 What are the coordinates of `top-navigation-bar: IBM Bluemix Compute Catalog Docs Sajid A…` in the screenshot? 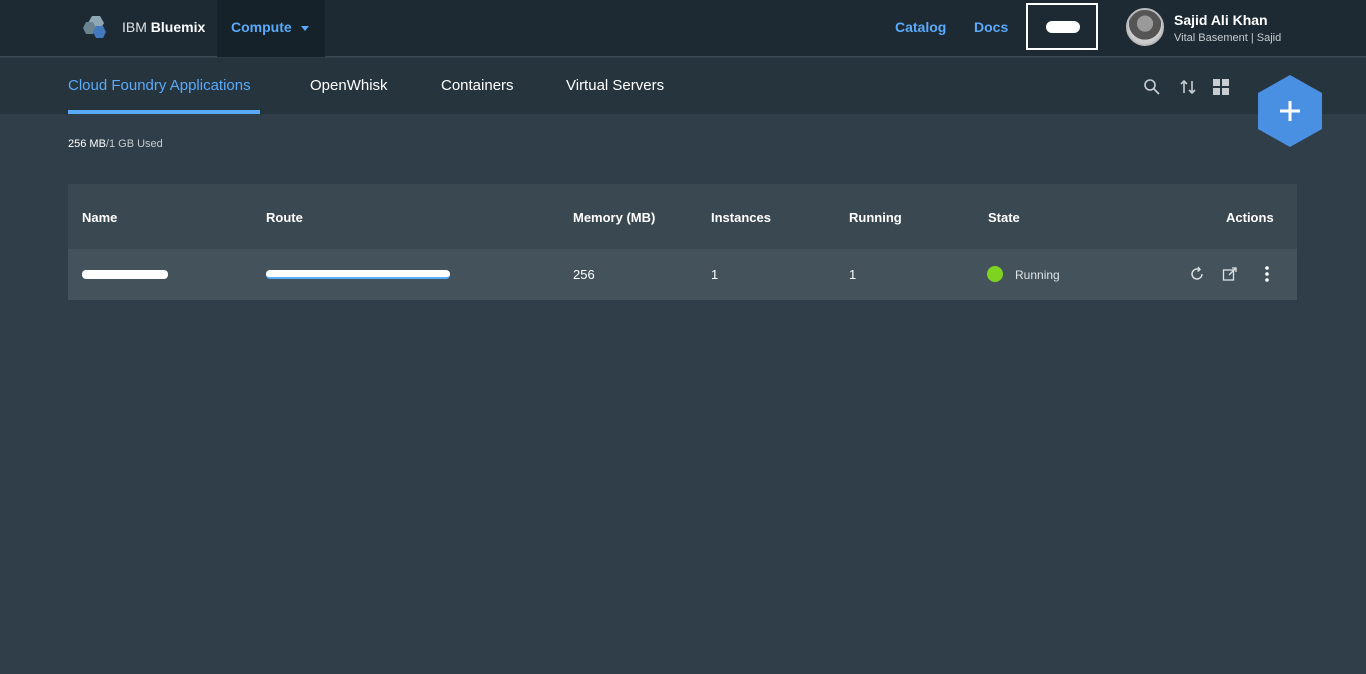 It's located at (683, 28).